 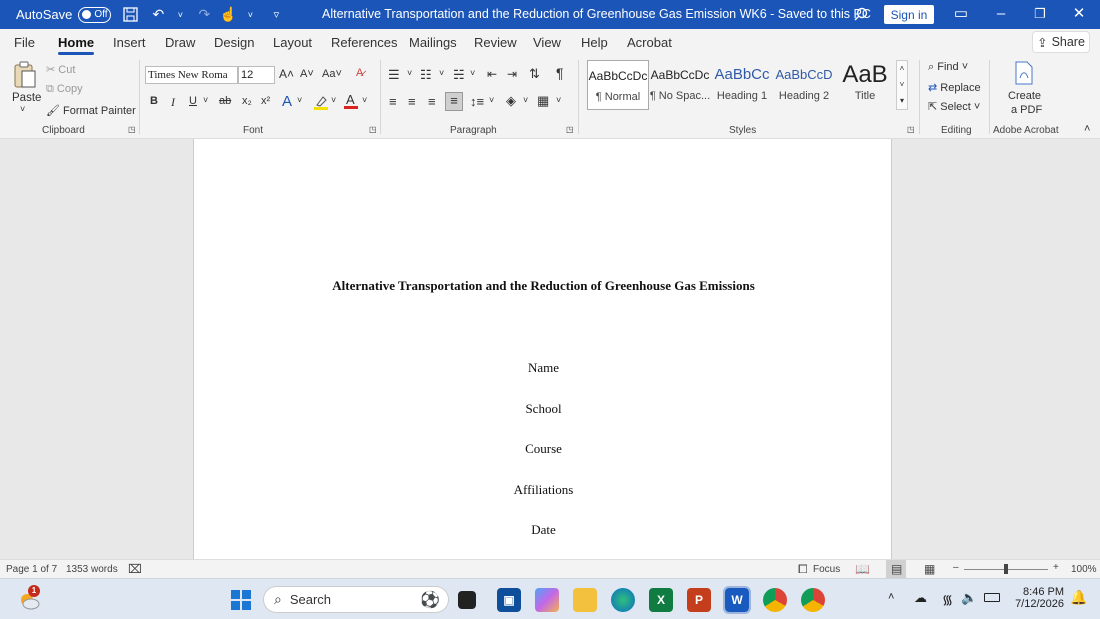 What do you see at coordinates (31, 569) in the screenshot?
I see `page-count: Page 1 of 7` at bounding box center [31, 569].